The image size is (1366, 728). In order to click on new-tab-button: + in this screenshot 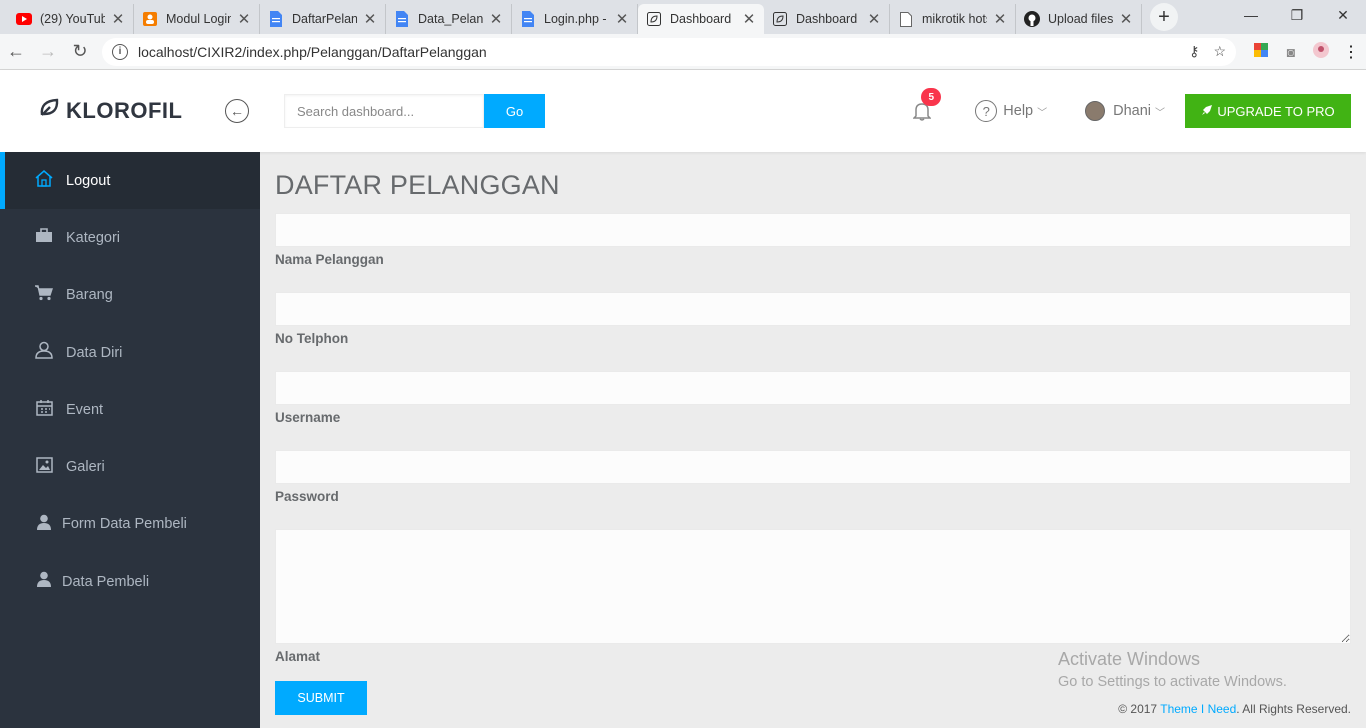, I will do `click(1164, 17)`.